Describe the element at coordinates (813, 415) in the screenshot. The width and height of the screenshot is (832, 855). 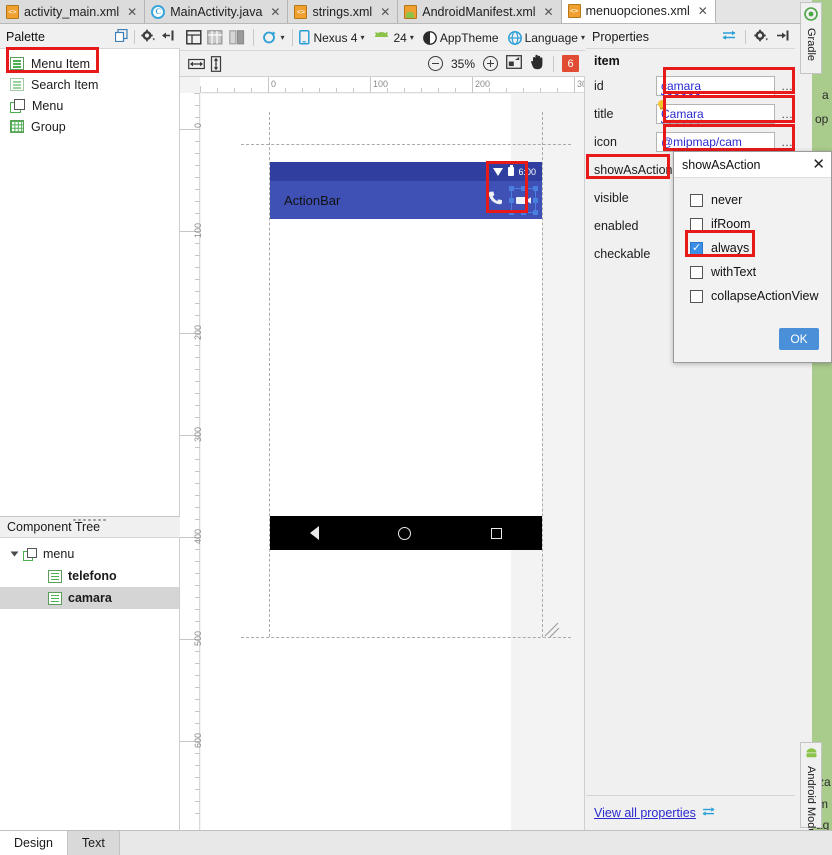
I see `right-tool-strip` at that location.